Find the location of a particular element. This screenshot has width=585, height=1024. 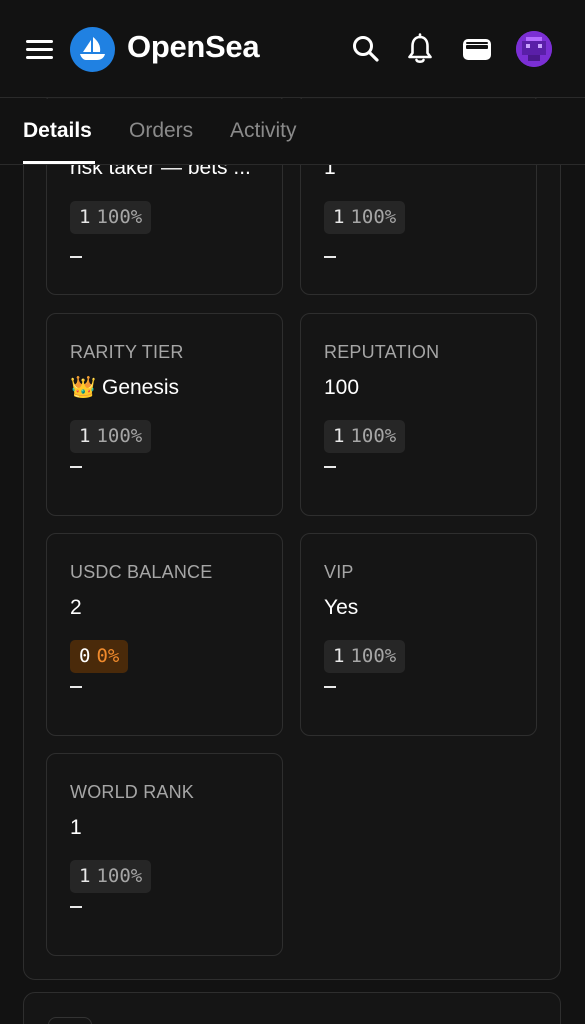

section-icon is located at coordinates (70, 1020).